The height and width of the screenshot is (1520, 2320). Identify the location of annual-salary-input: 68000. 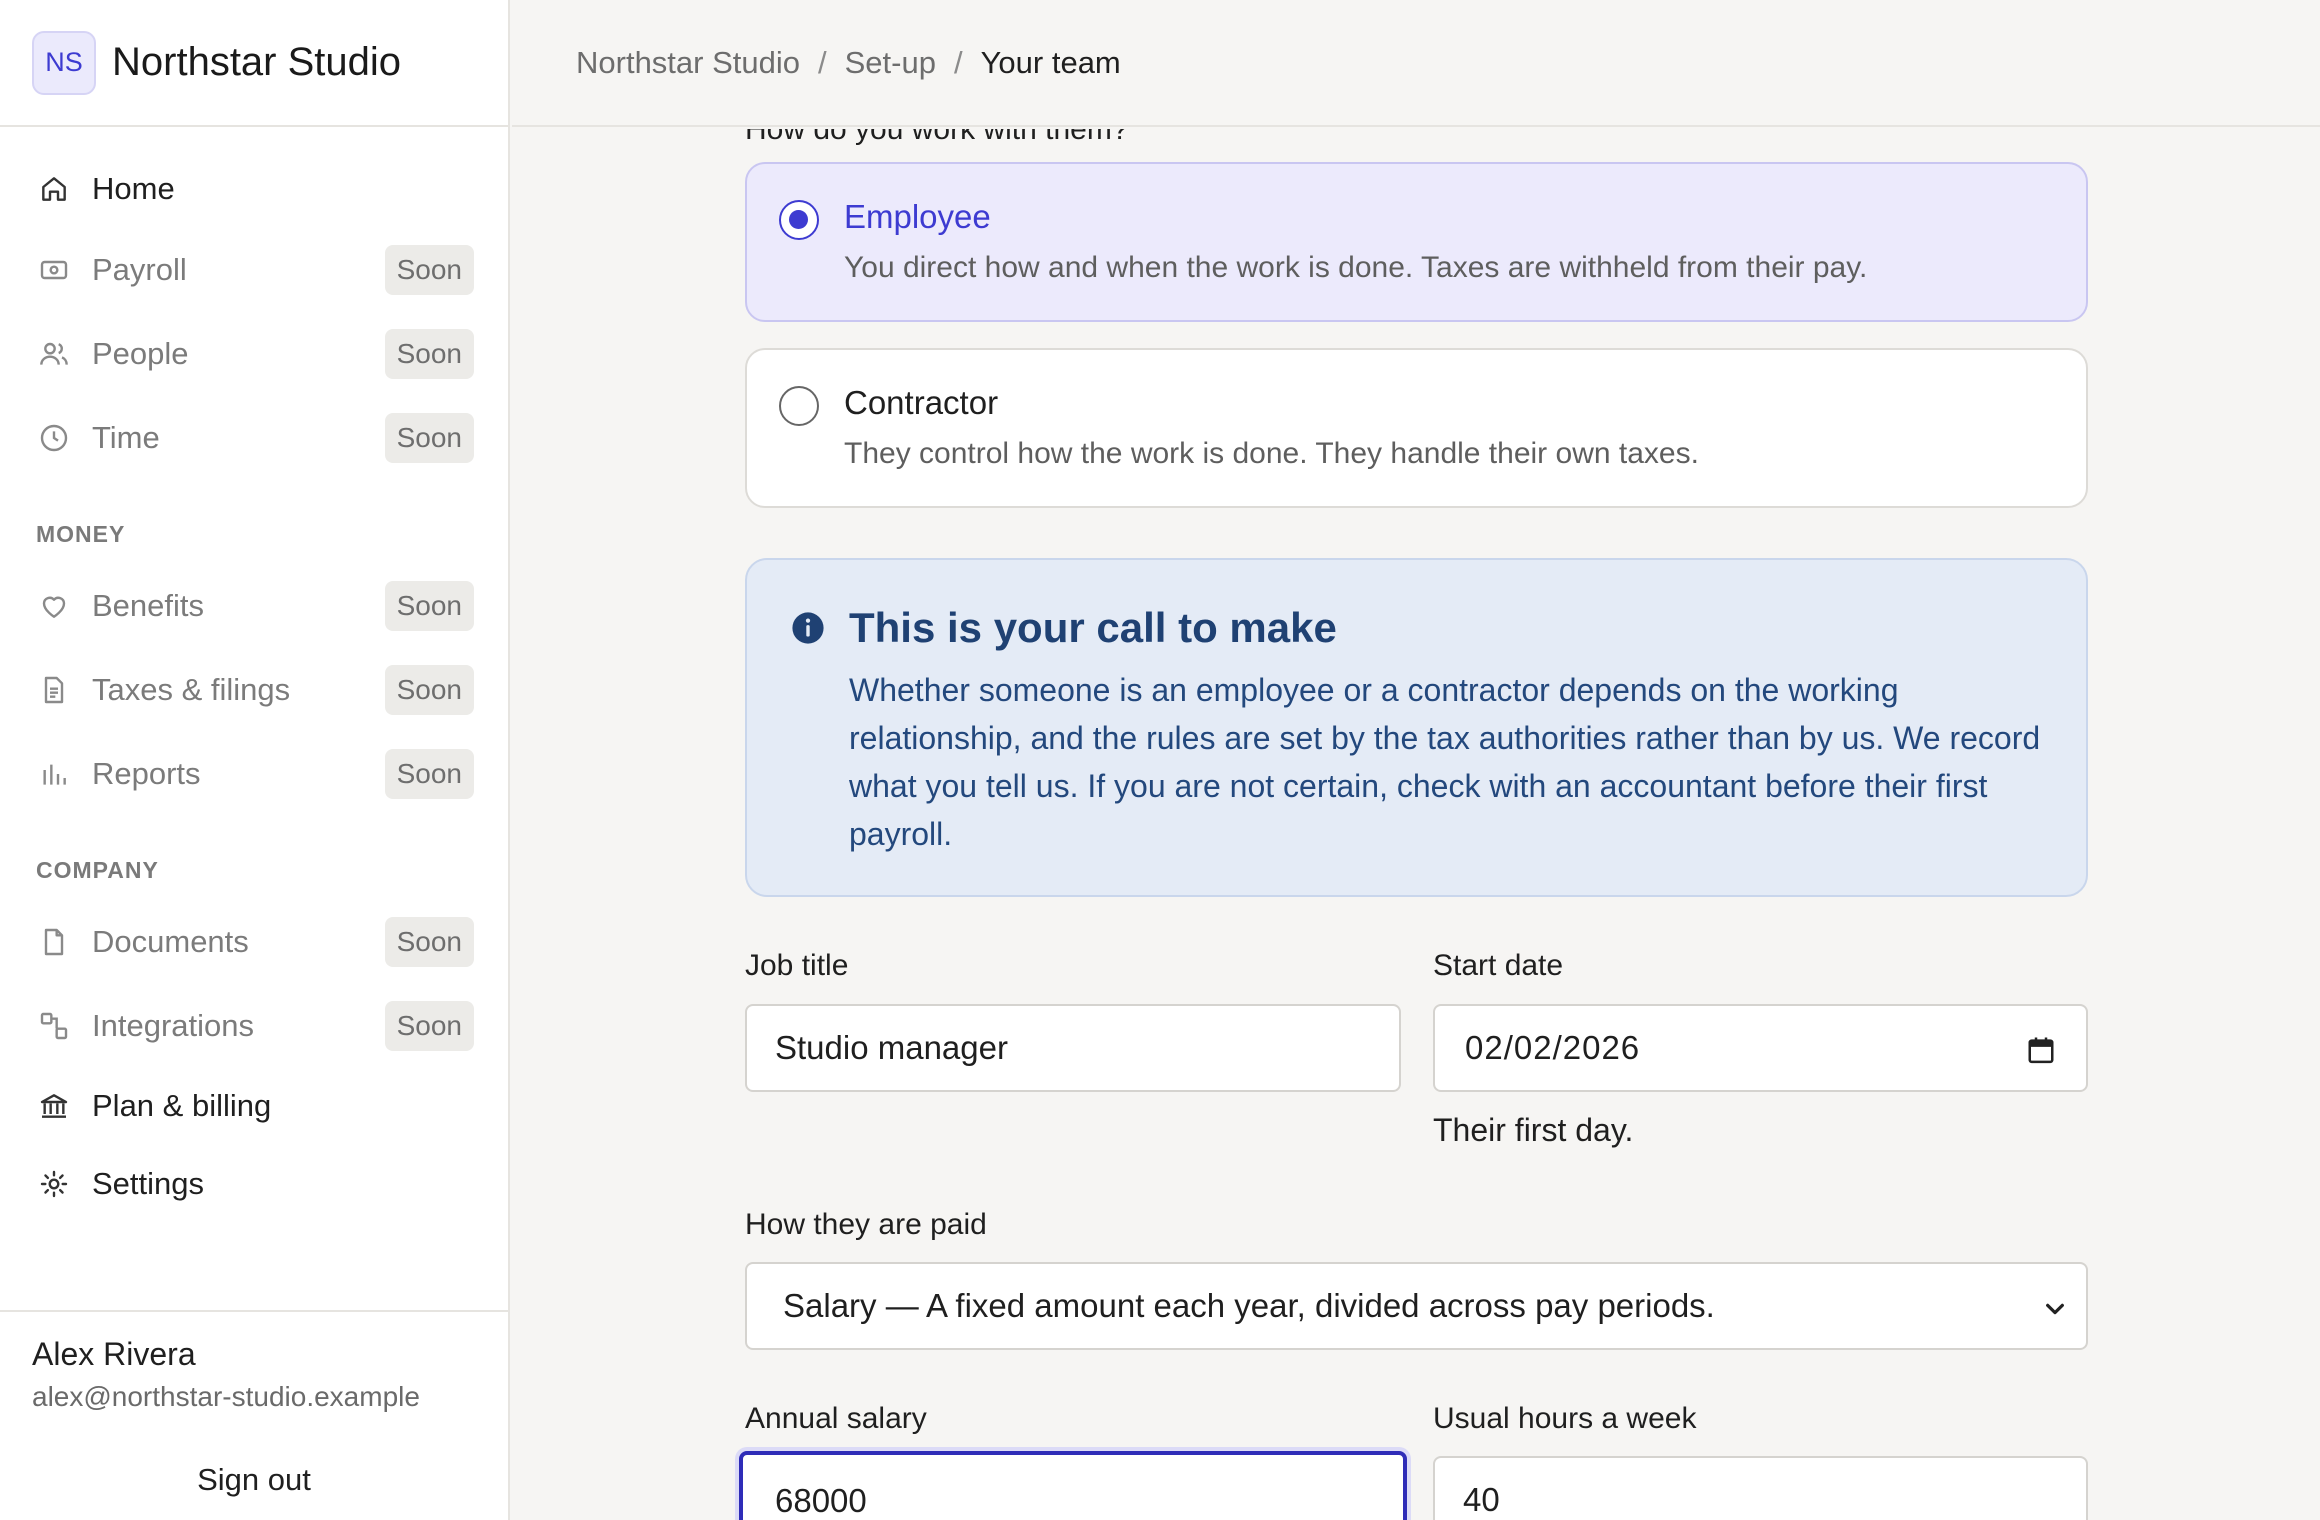
(1073, 1485).